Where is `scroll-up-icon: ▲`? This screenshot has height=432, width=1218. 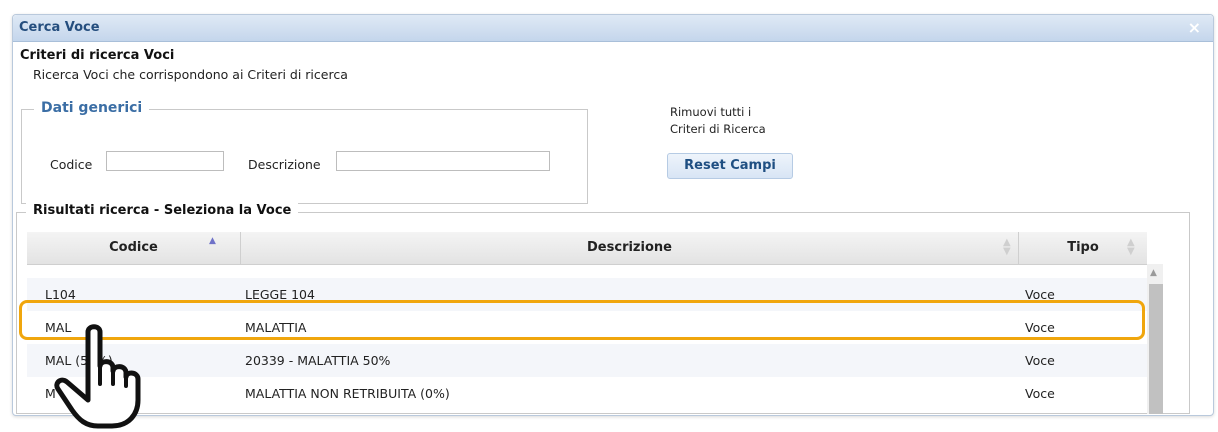
scroll-up-icon: ▲ is located at coordinates (1153, 273).